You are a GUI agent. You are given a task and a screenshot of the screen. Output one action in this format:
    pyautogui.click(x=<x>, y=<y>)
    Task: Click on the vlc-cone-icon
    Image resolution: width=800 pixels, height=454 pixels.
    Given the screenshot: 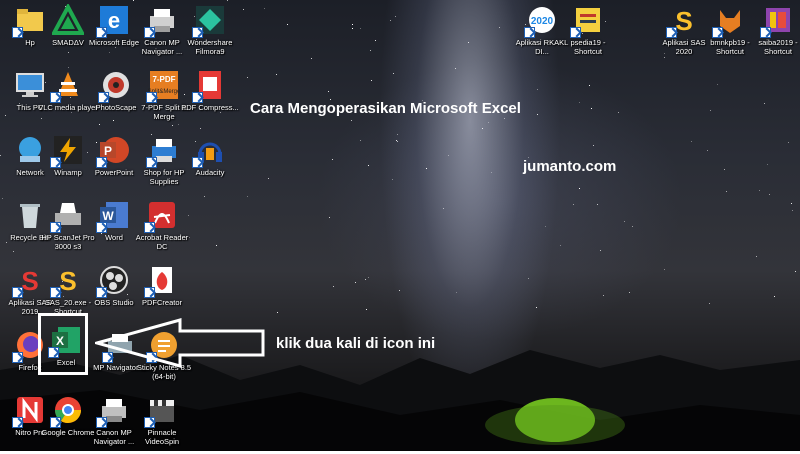 What is the action you would take?
    pyautogui.click(x=67, y=86)
    